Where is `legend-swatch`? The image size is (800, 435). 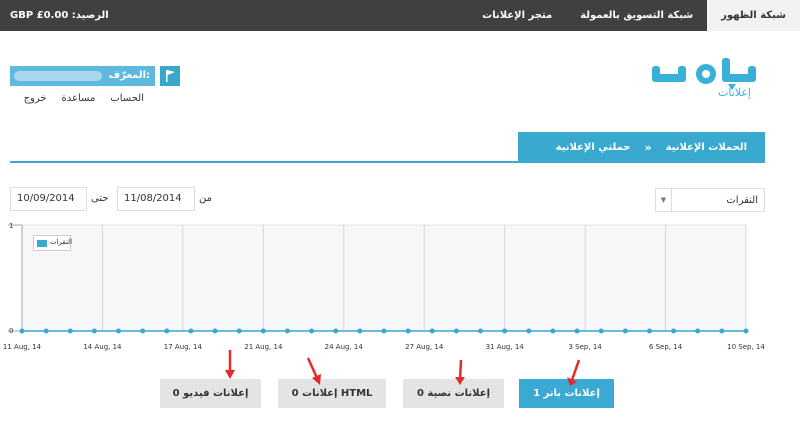 legend-swatch is located at coordinates (42, 243).